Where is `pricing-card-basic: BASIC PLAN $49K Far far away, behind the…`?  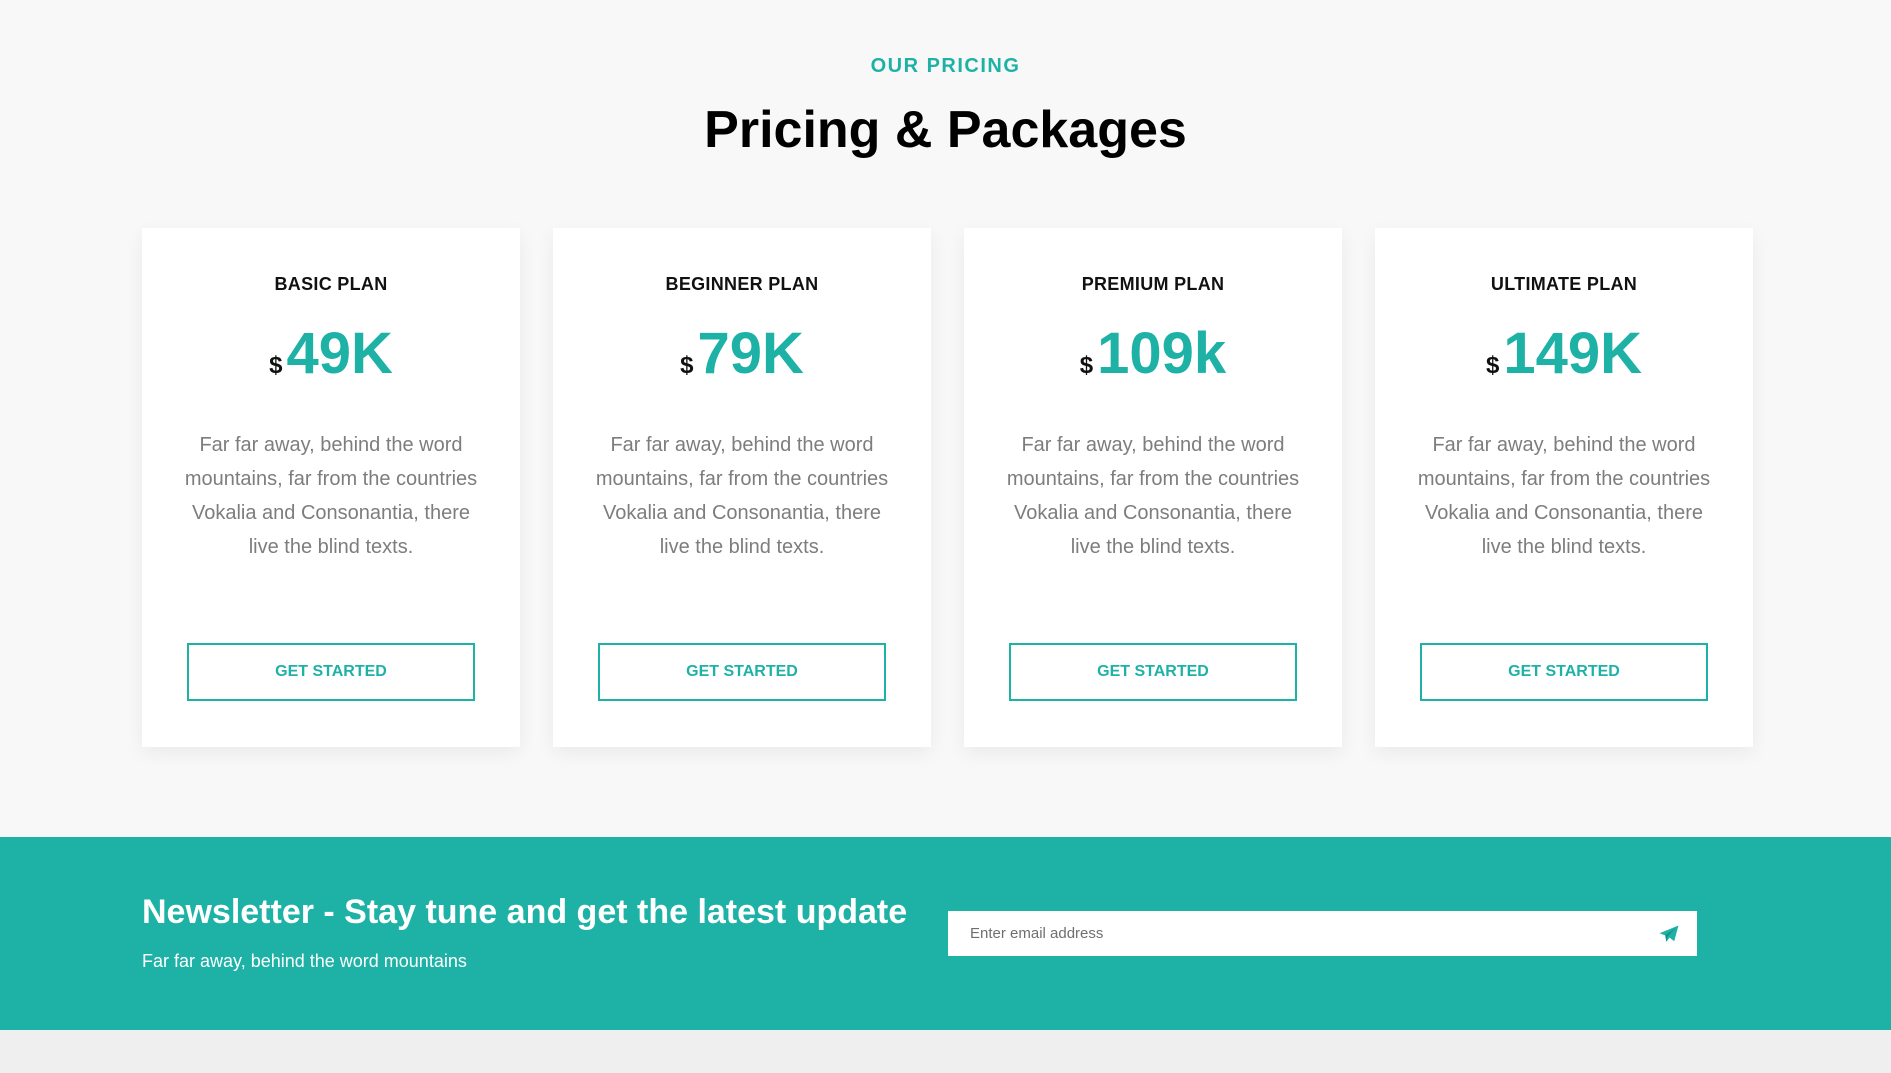
pricing-card-basic: BASIC PLAN $49K Far far away, behind the… is located at coordinates (331, 487).